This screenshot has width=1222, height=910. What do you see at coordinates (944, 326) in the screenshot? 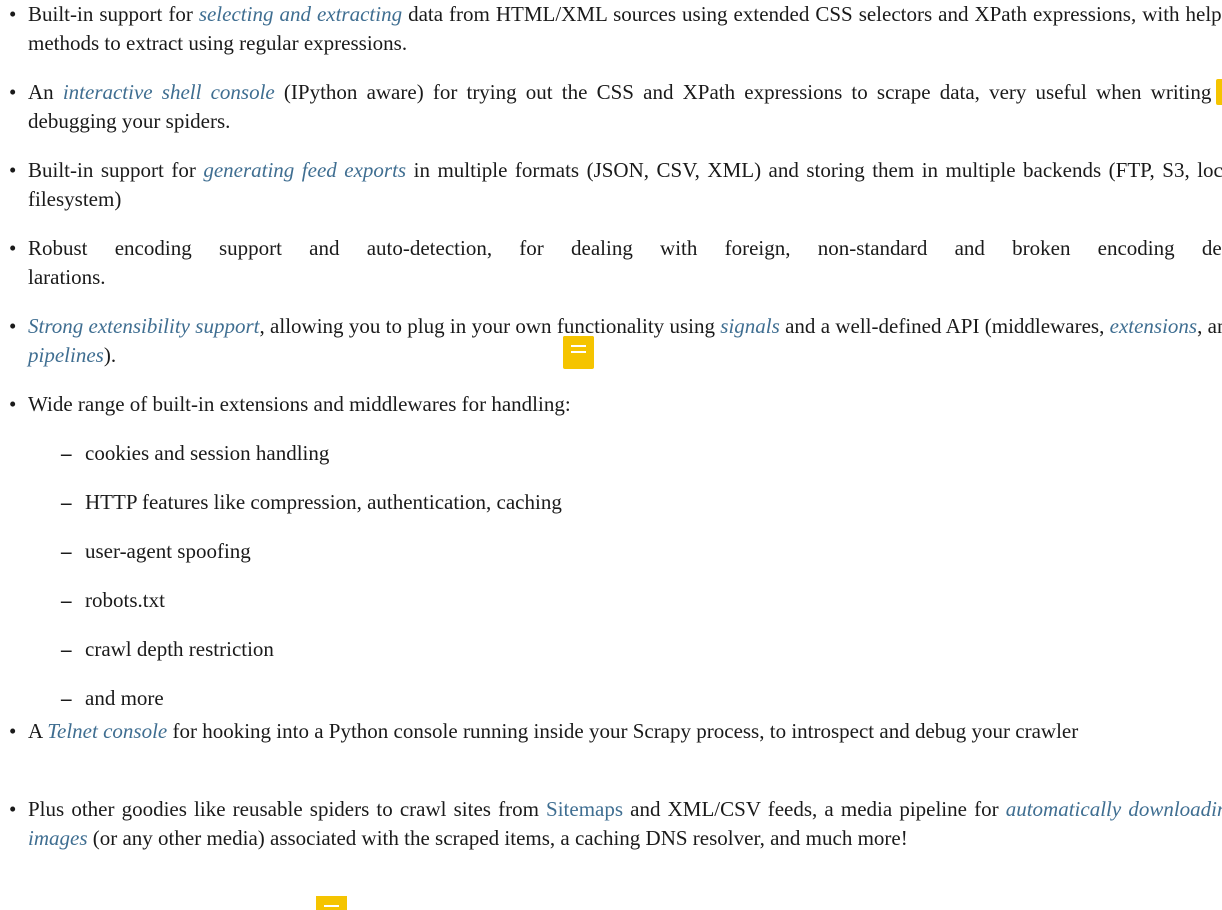
I see `item-text: and a well-defined API (middlewares,` at bounding box center [944, 326].